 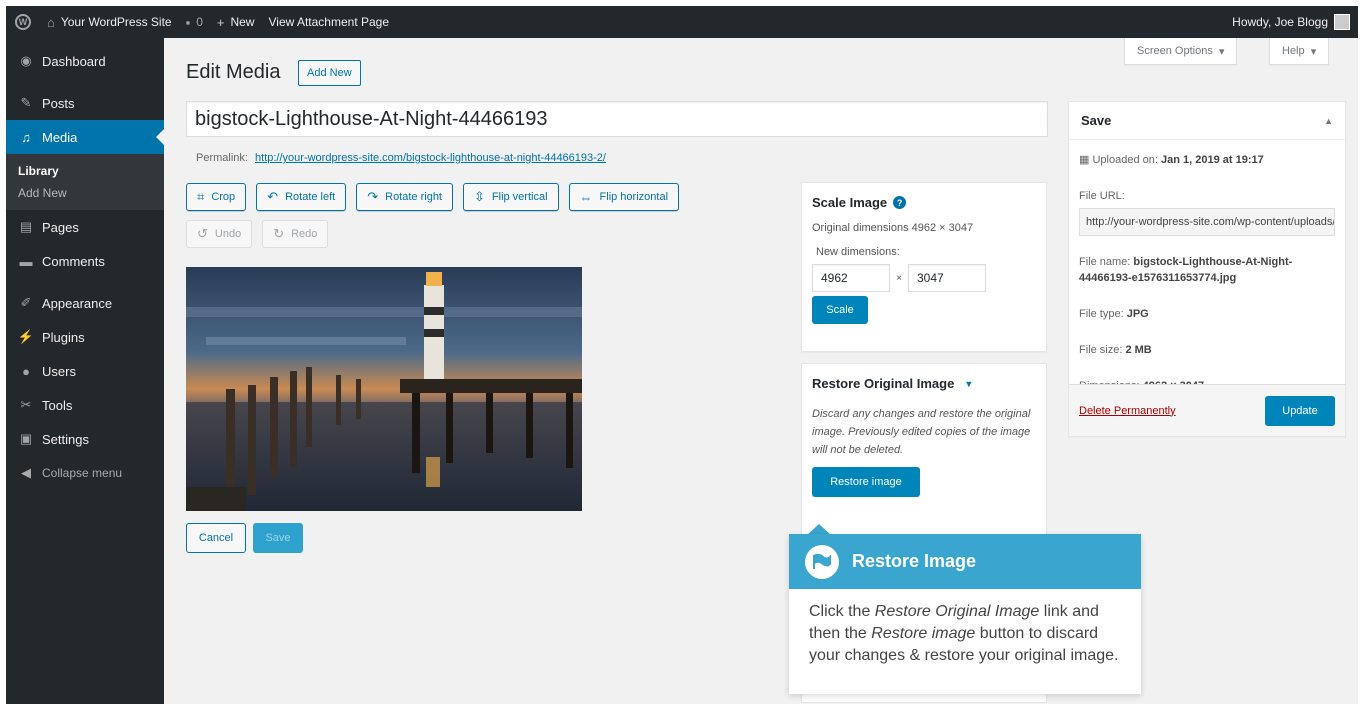 What do you see at coordinates (85, 405) in the screenshot?
I see `sidebar-item-tools: ✂ Tools` at bounding box center [85, 405].